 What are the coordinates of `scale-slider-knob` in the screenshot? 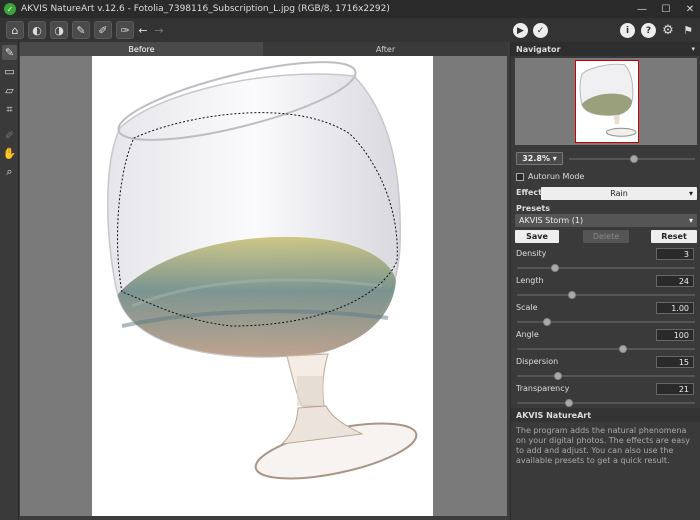 It's located at (547, 322).